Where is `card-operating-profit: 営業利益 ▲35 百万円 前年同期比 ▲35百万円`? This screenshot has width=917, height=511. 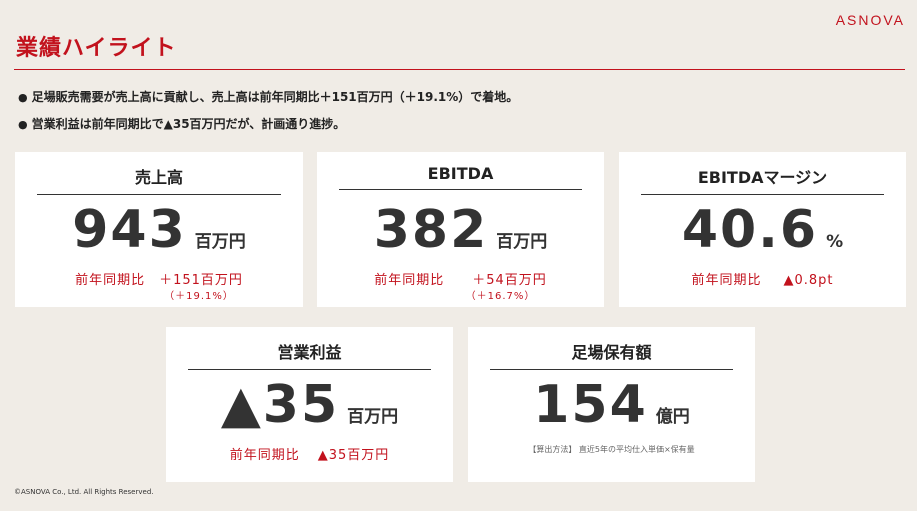
card-operating-profit: 営業利益 ▲35 百万円 前年同期比 ▲35百万円 is located at coordinates (309, 404).